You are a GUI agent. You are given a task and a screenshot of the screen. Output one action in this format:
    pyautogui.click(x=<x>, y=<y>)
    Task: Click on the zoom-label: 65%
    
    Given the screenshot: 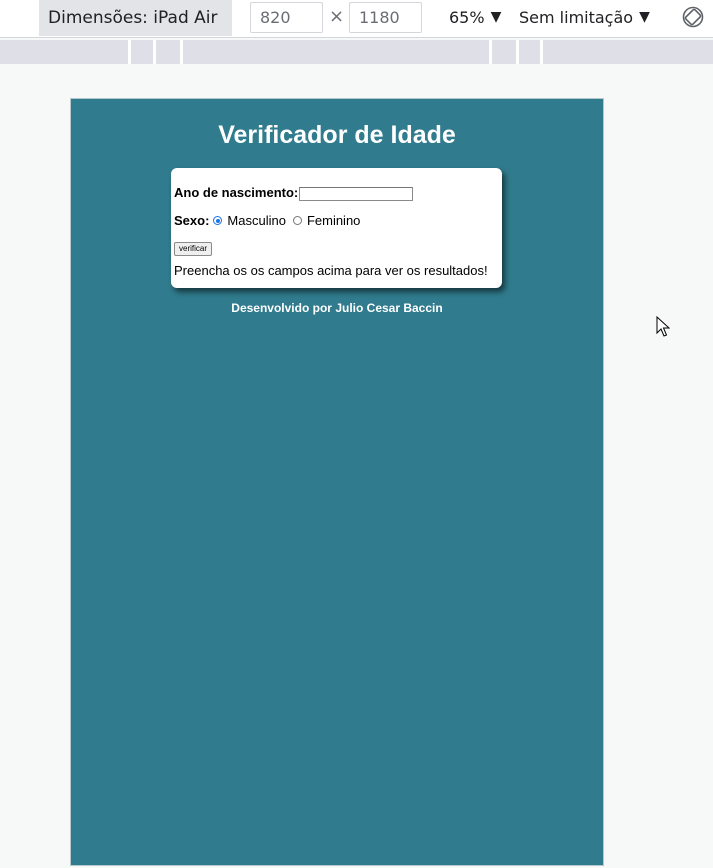 What is the action you would take?
    pyautogui.click(x=467, y=17)
    